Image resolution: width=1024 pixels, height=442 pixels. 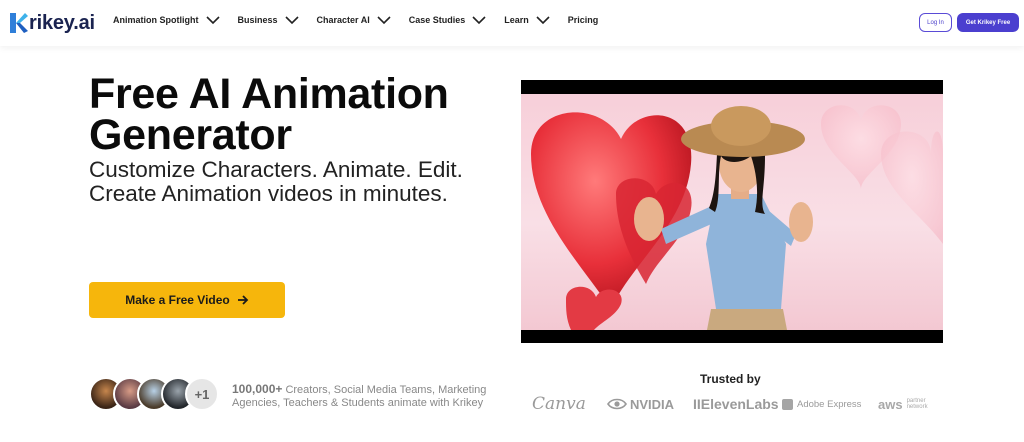 I want to click on hero-subtitle-line2: Create Animation videos in minutes., so click(x=268, y=193).